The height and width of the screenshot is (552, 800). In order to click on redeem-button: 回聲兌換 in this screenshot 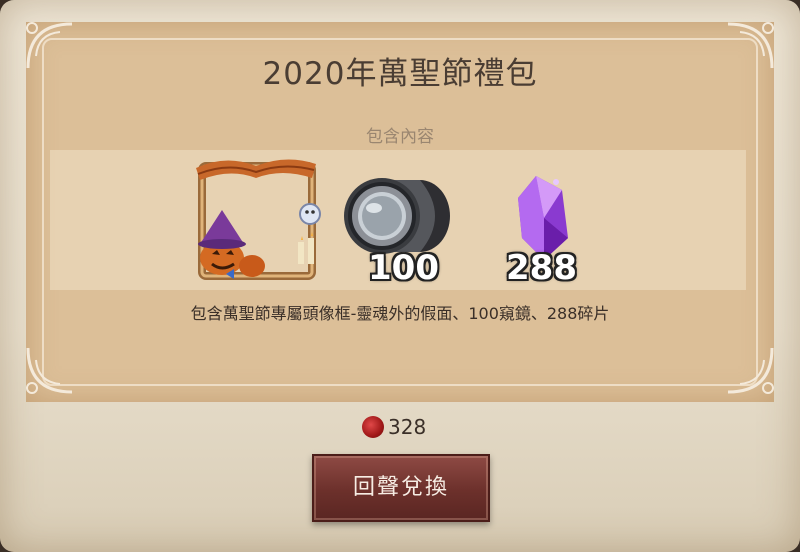, I will do `click(401, 488)`.